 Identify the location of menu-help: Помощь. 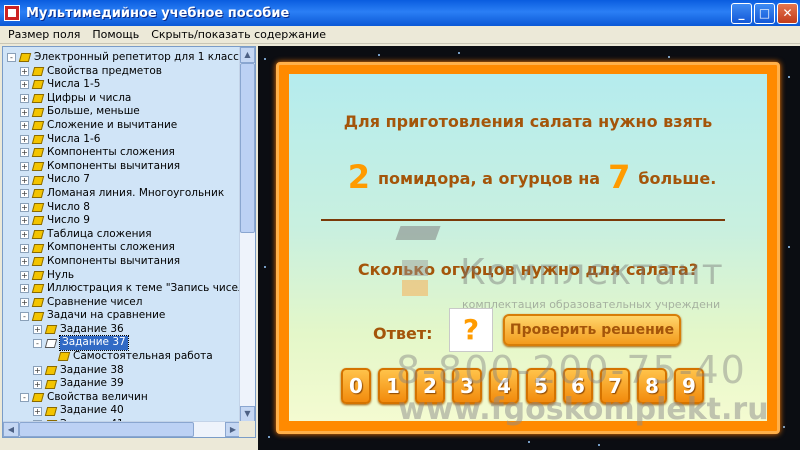
(115, 34).